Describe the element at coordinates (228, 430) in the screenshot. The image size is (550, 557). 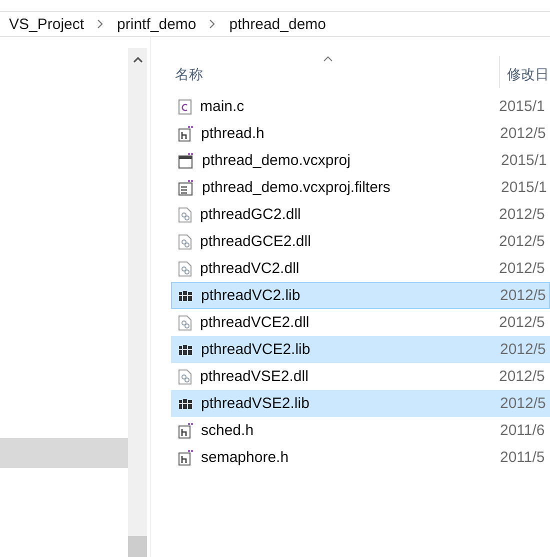
I see `file-name: sched.h` at that location.